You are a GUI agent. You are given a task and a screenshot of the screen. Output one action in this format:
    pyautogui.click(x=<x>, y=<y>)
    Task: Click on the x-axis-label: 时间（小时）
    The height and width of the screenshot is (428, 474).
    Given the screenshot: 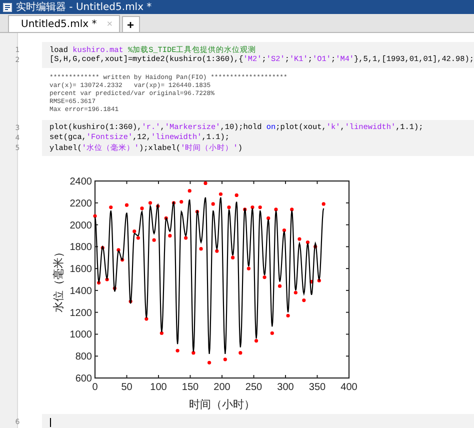 What is the action you would take?
    pyautogui.click(x=221, y=404)
    